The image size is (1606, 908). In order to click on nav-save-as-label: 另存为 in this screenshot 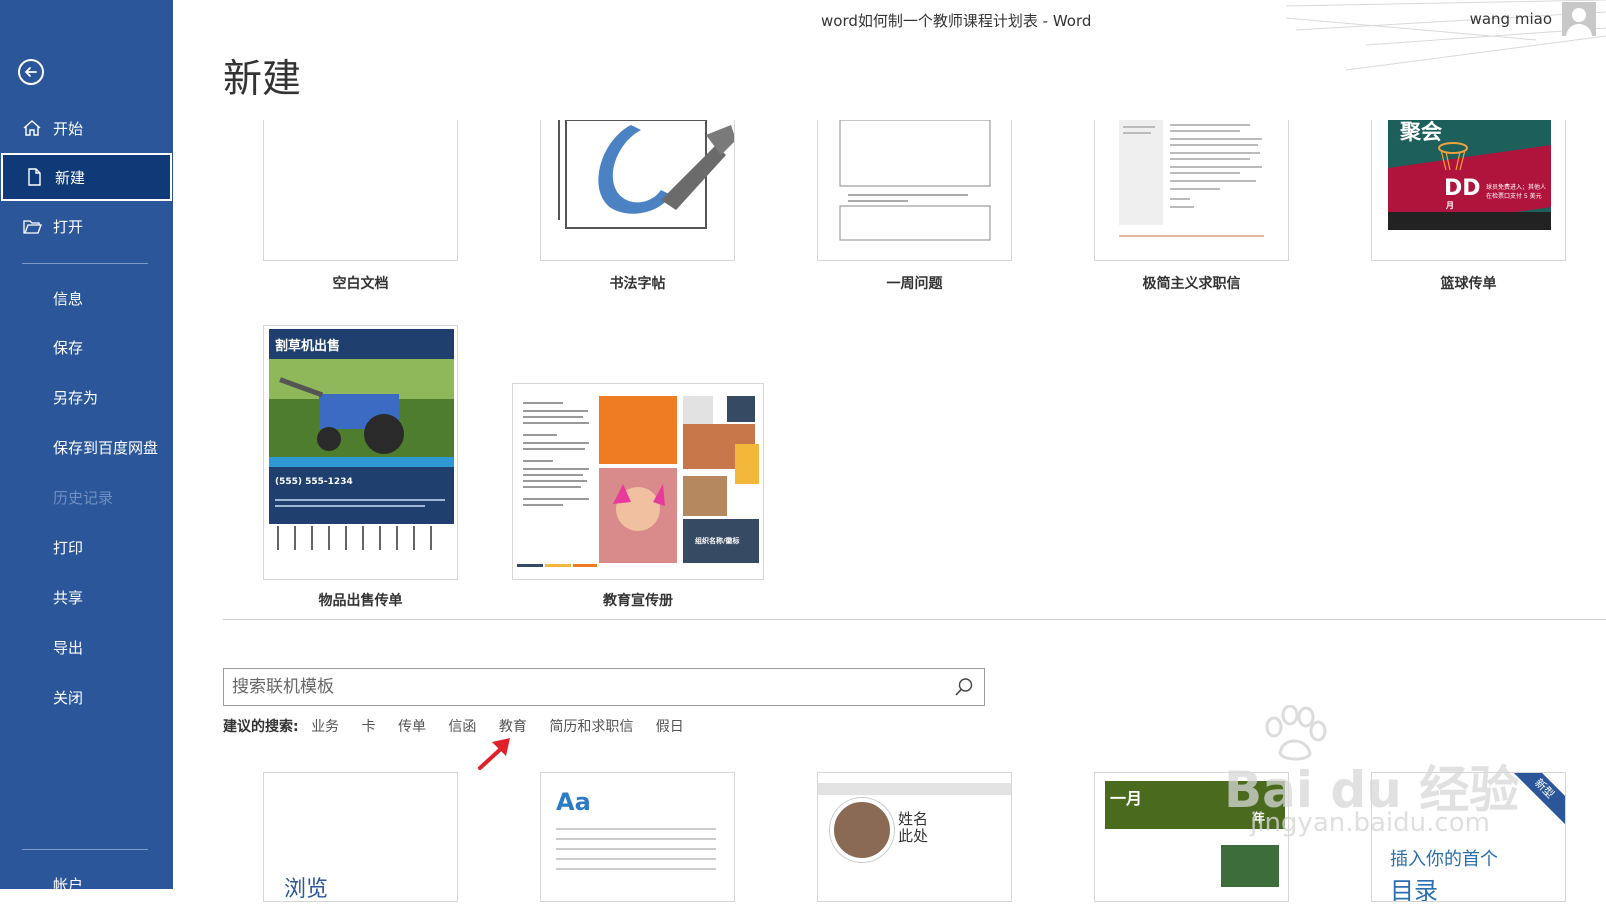, I will do `click(76, 397)`.